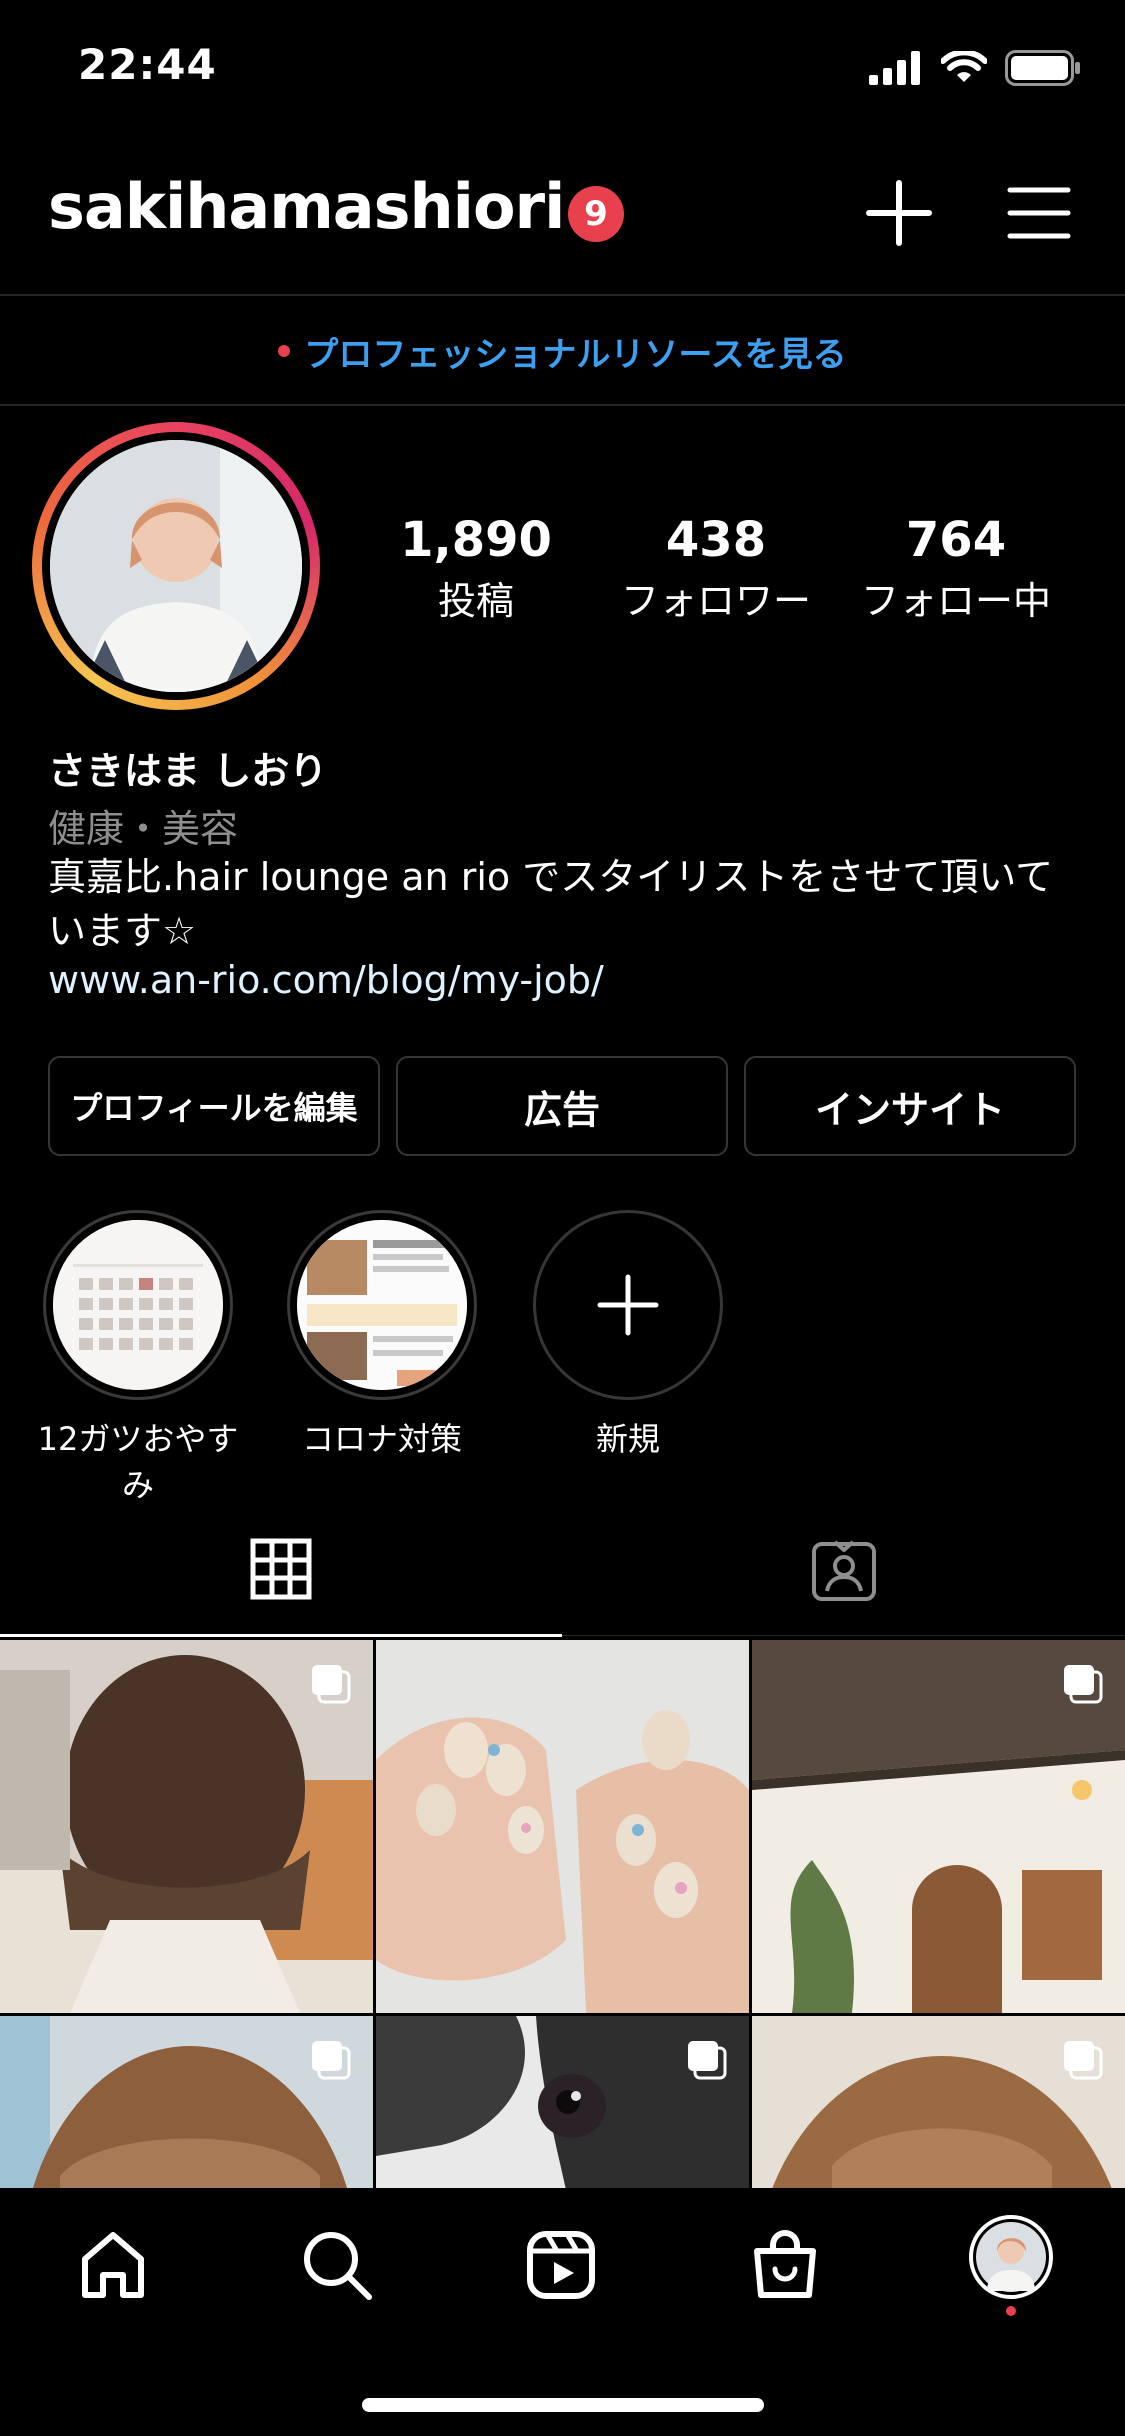 This screenshot has height=2436, width=1125. I want to click on status-icons, so click(975, 68).